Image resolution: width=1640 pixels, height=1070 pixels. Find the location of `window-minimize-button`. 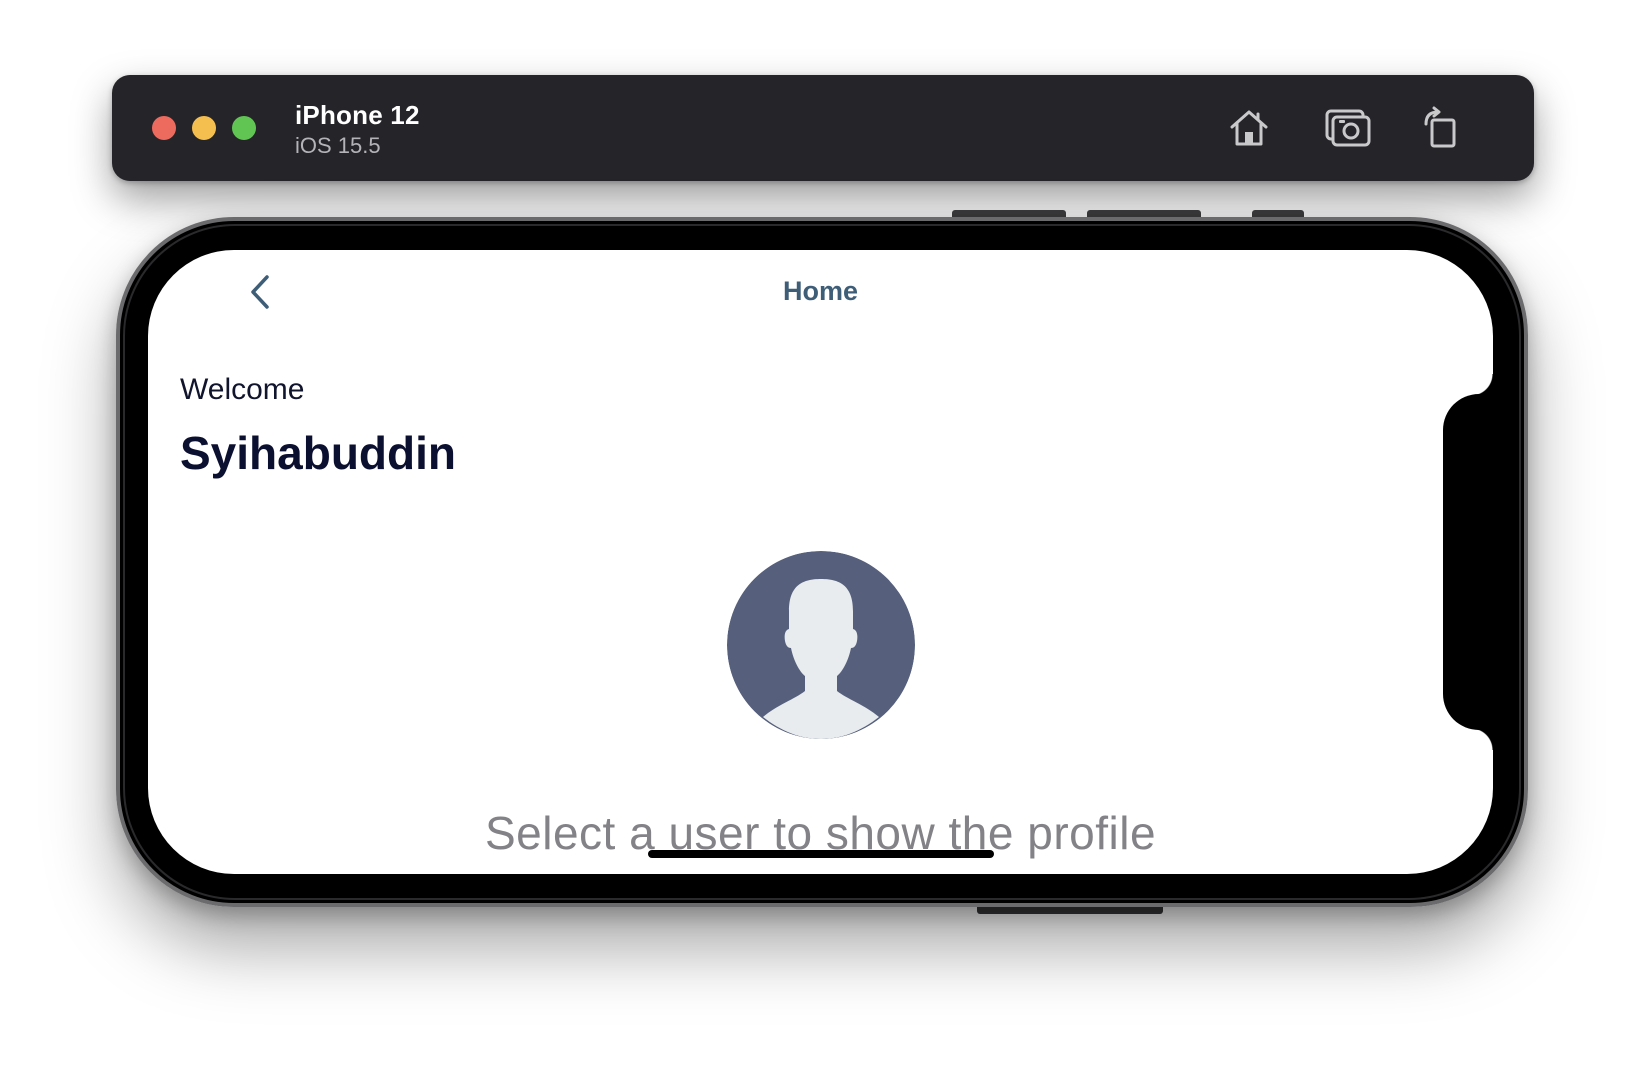

window-minimize-button is located at coordinates (204, 128).